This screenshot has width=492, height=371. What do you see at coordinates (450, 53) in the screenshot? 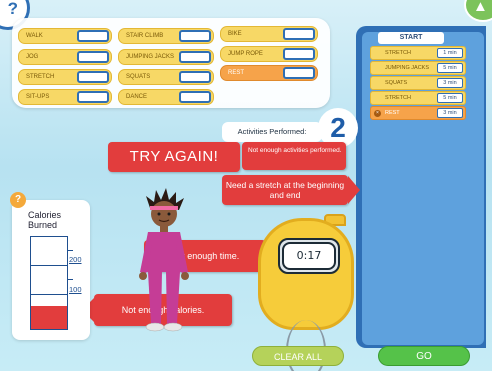
I see `routine-item-time: 1 min` at bounding box center [450, 53].